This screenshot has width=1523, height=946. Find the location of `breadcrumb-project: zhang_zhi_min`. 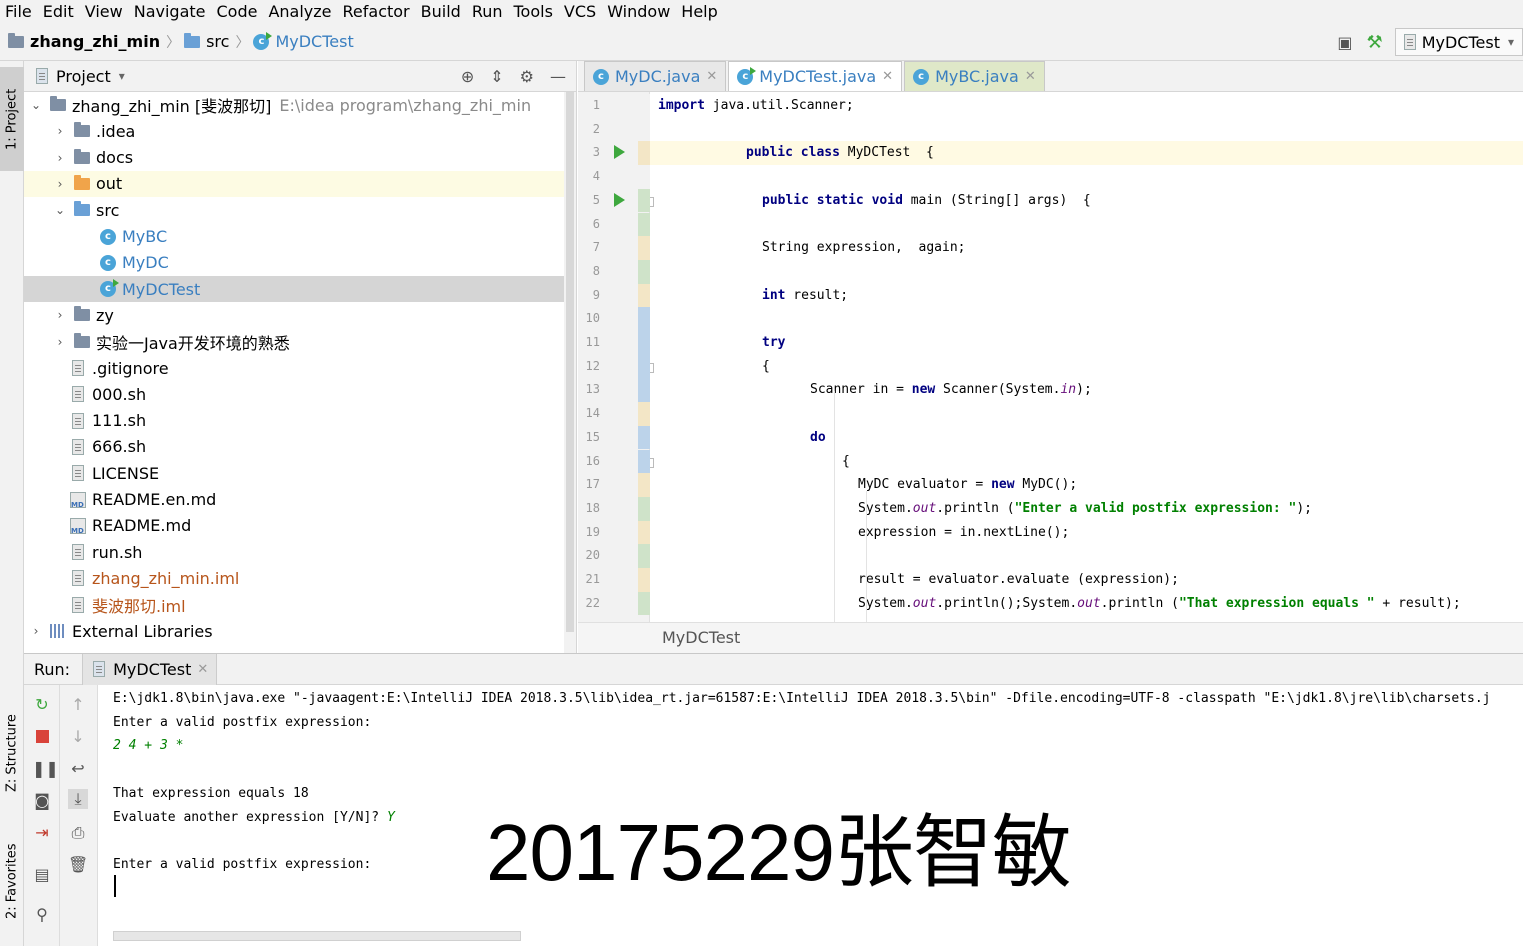

breadcrumb-project: zhang_zhi_min is located at coordinates (95, 41).